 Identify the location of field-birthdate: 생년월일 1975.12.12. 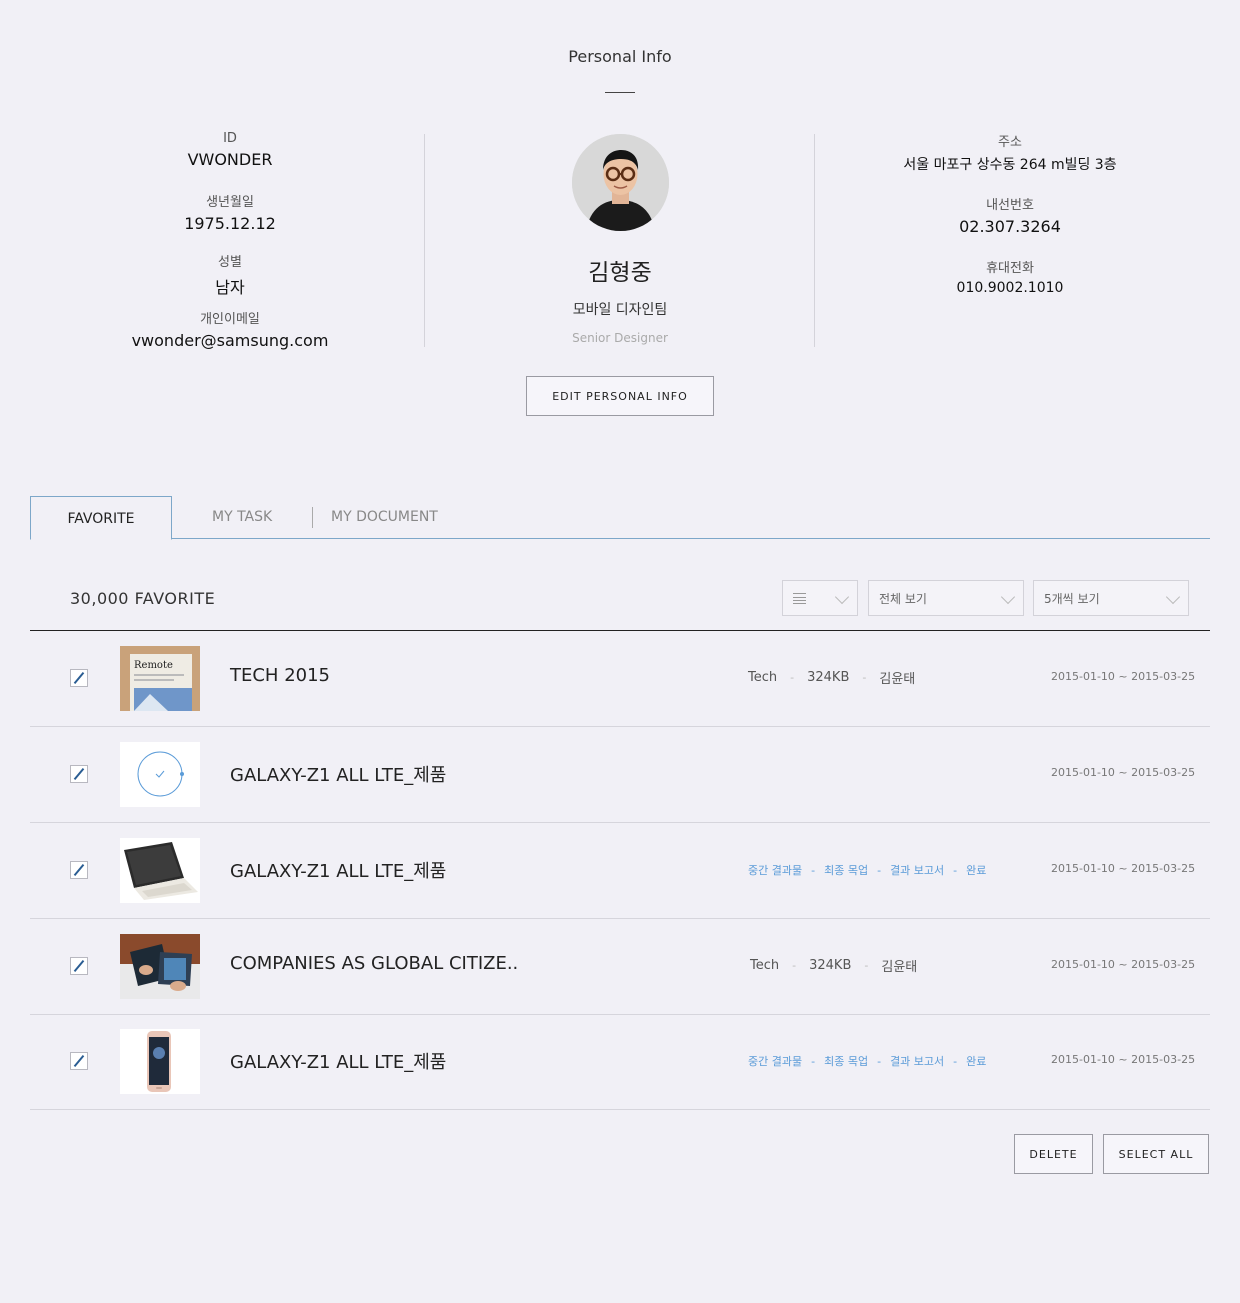
(230, 212).